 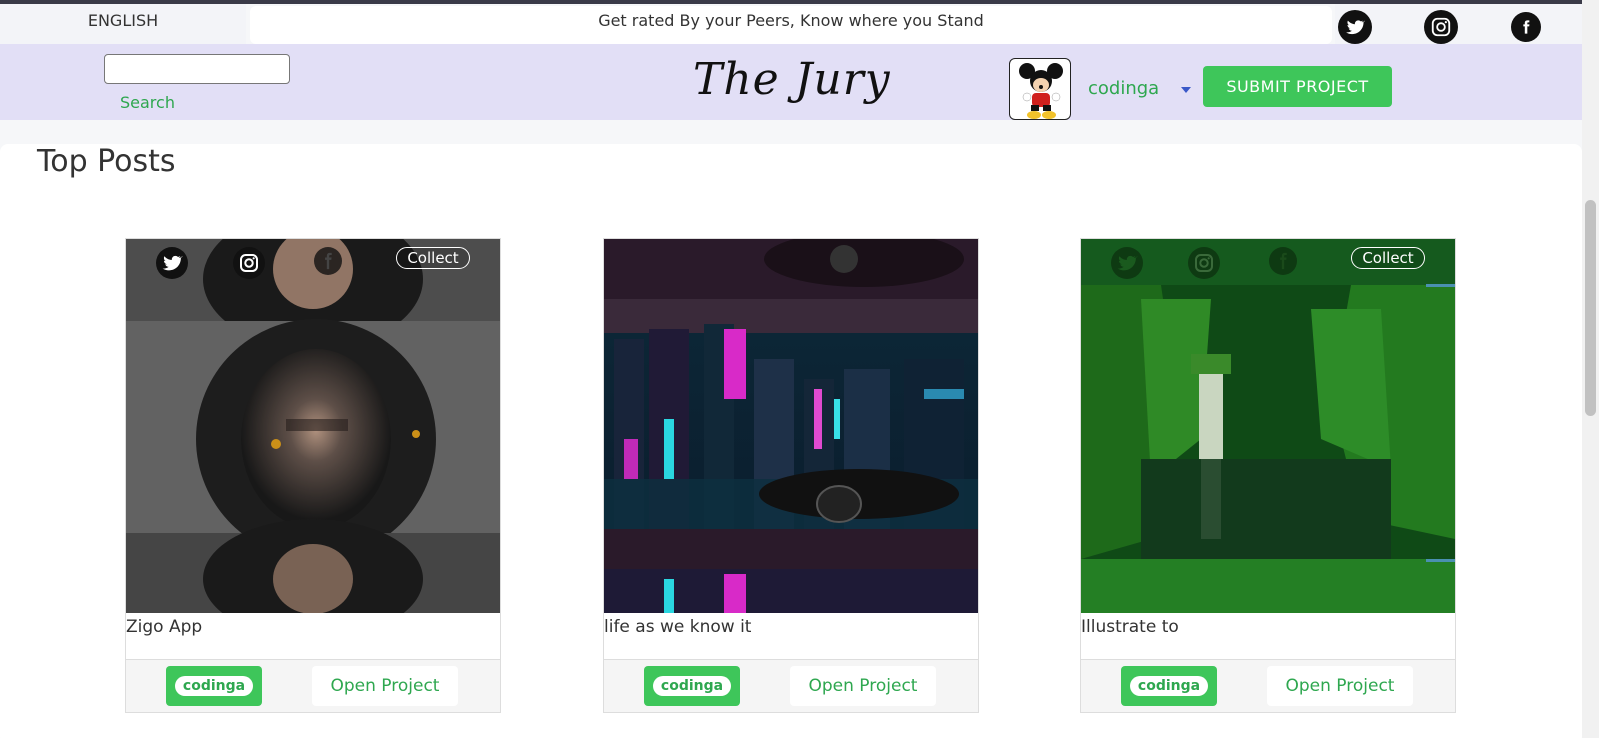 I want to click on submit-project-button: SUBMIT PROJECT, so click(x=1297, y=86).